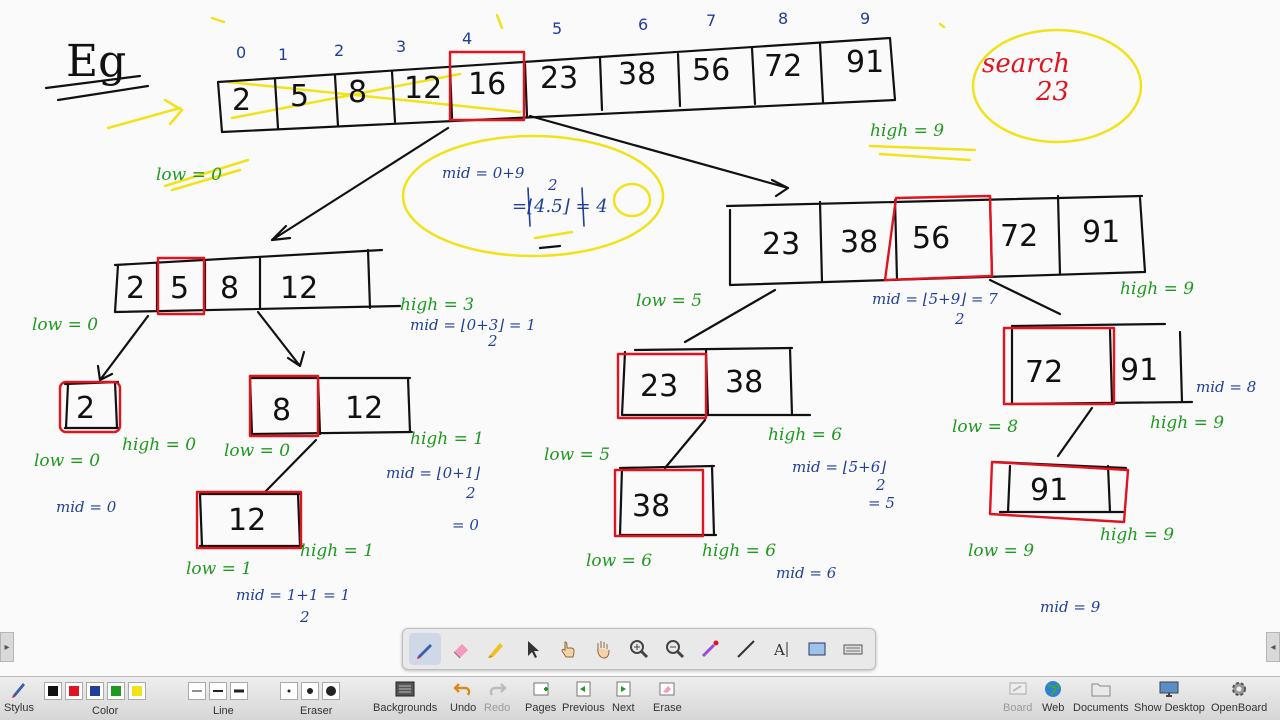 The image size is (1280, 720). Describe the element at coordinates (179, 288) in the screenshot. I see `left-array-cell: 5` at that location.